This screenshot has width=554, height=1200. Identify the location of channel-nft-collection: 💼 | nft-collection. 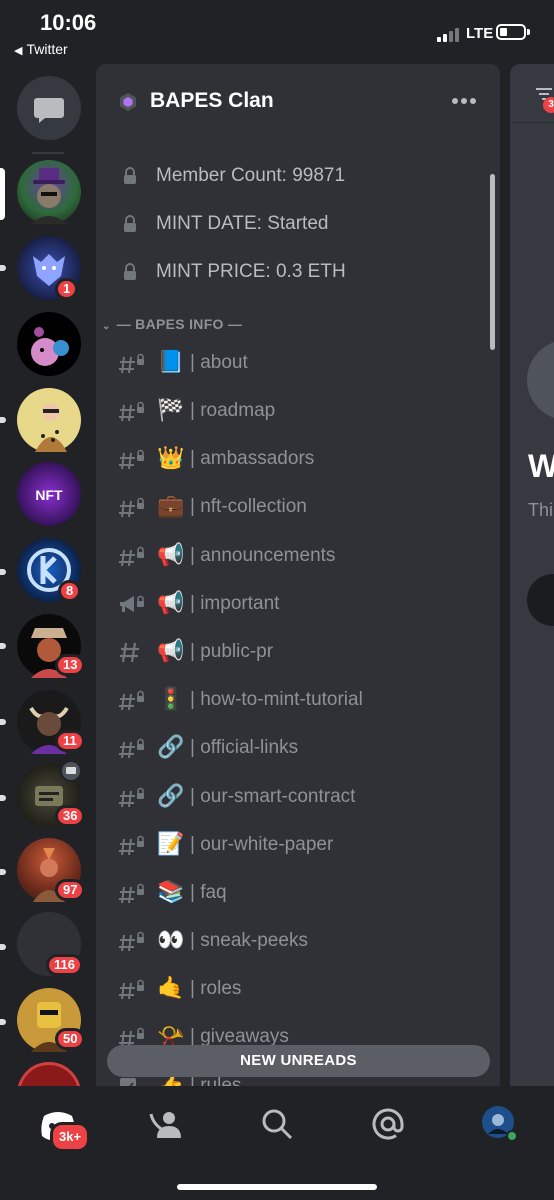
(303, 507).